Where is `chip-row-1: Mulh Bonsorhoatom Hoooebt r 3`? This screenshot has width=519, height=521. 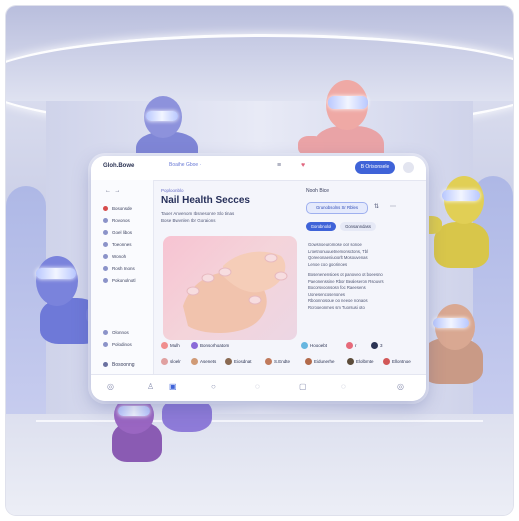 chip-row-1: Mulh Bonsorhoatom Hoooebt r 3 is located at coordinates (290, 346).